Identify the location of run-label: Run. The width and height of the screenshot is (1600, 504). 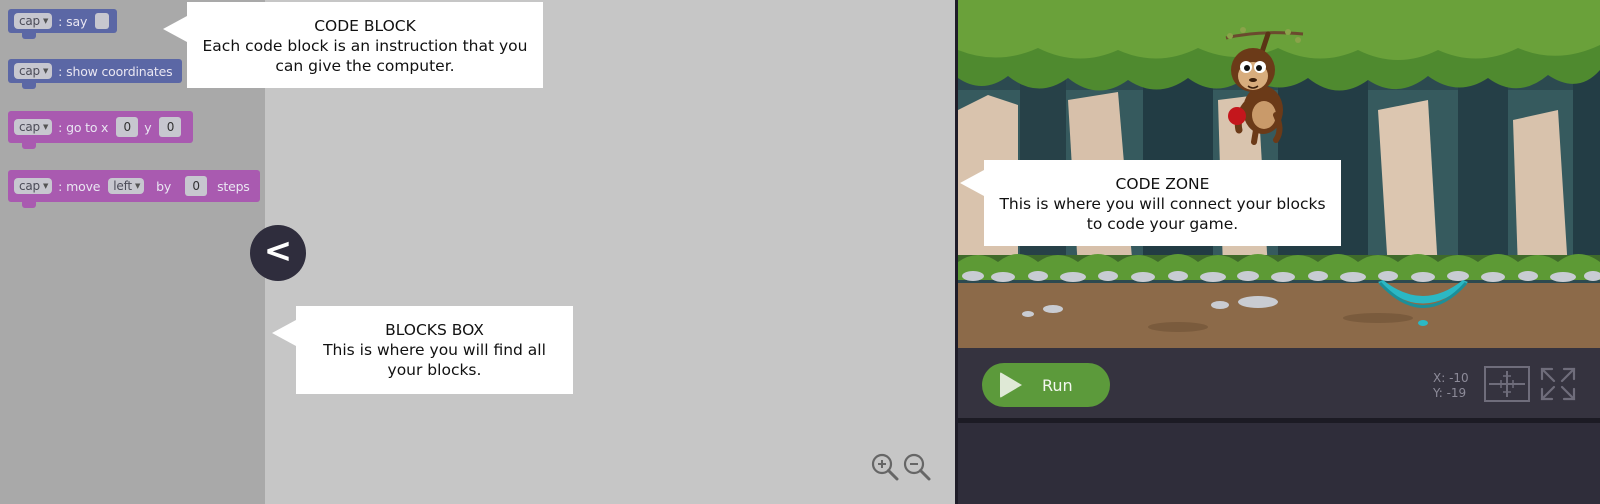
(1057, 385).